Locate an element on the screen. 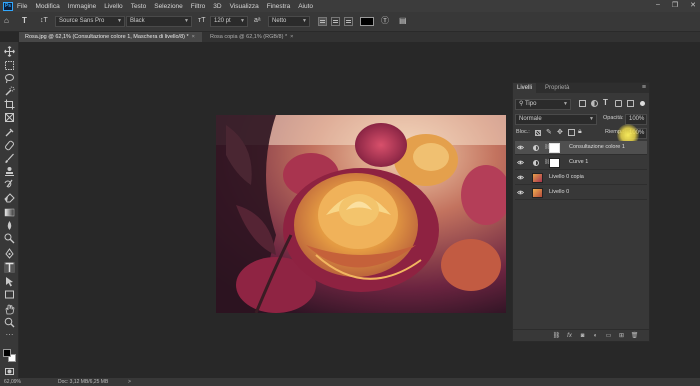 Image resolution: width=700 pixels, height=386 pixels. clone-stamp-tool-icon is located at coordinates (9, 171).